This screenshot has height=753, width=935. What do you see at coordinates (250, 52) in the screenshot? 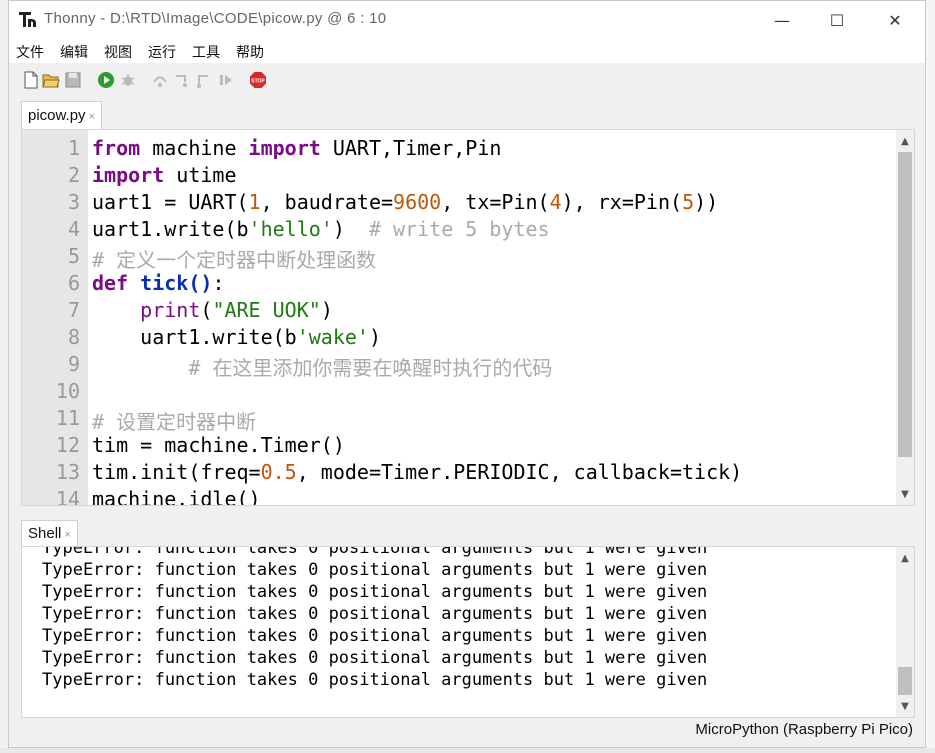
I see `menu-help: 帮助` at bounding box center [250, 52].